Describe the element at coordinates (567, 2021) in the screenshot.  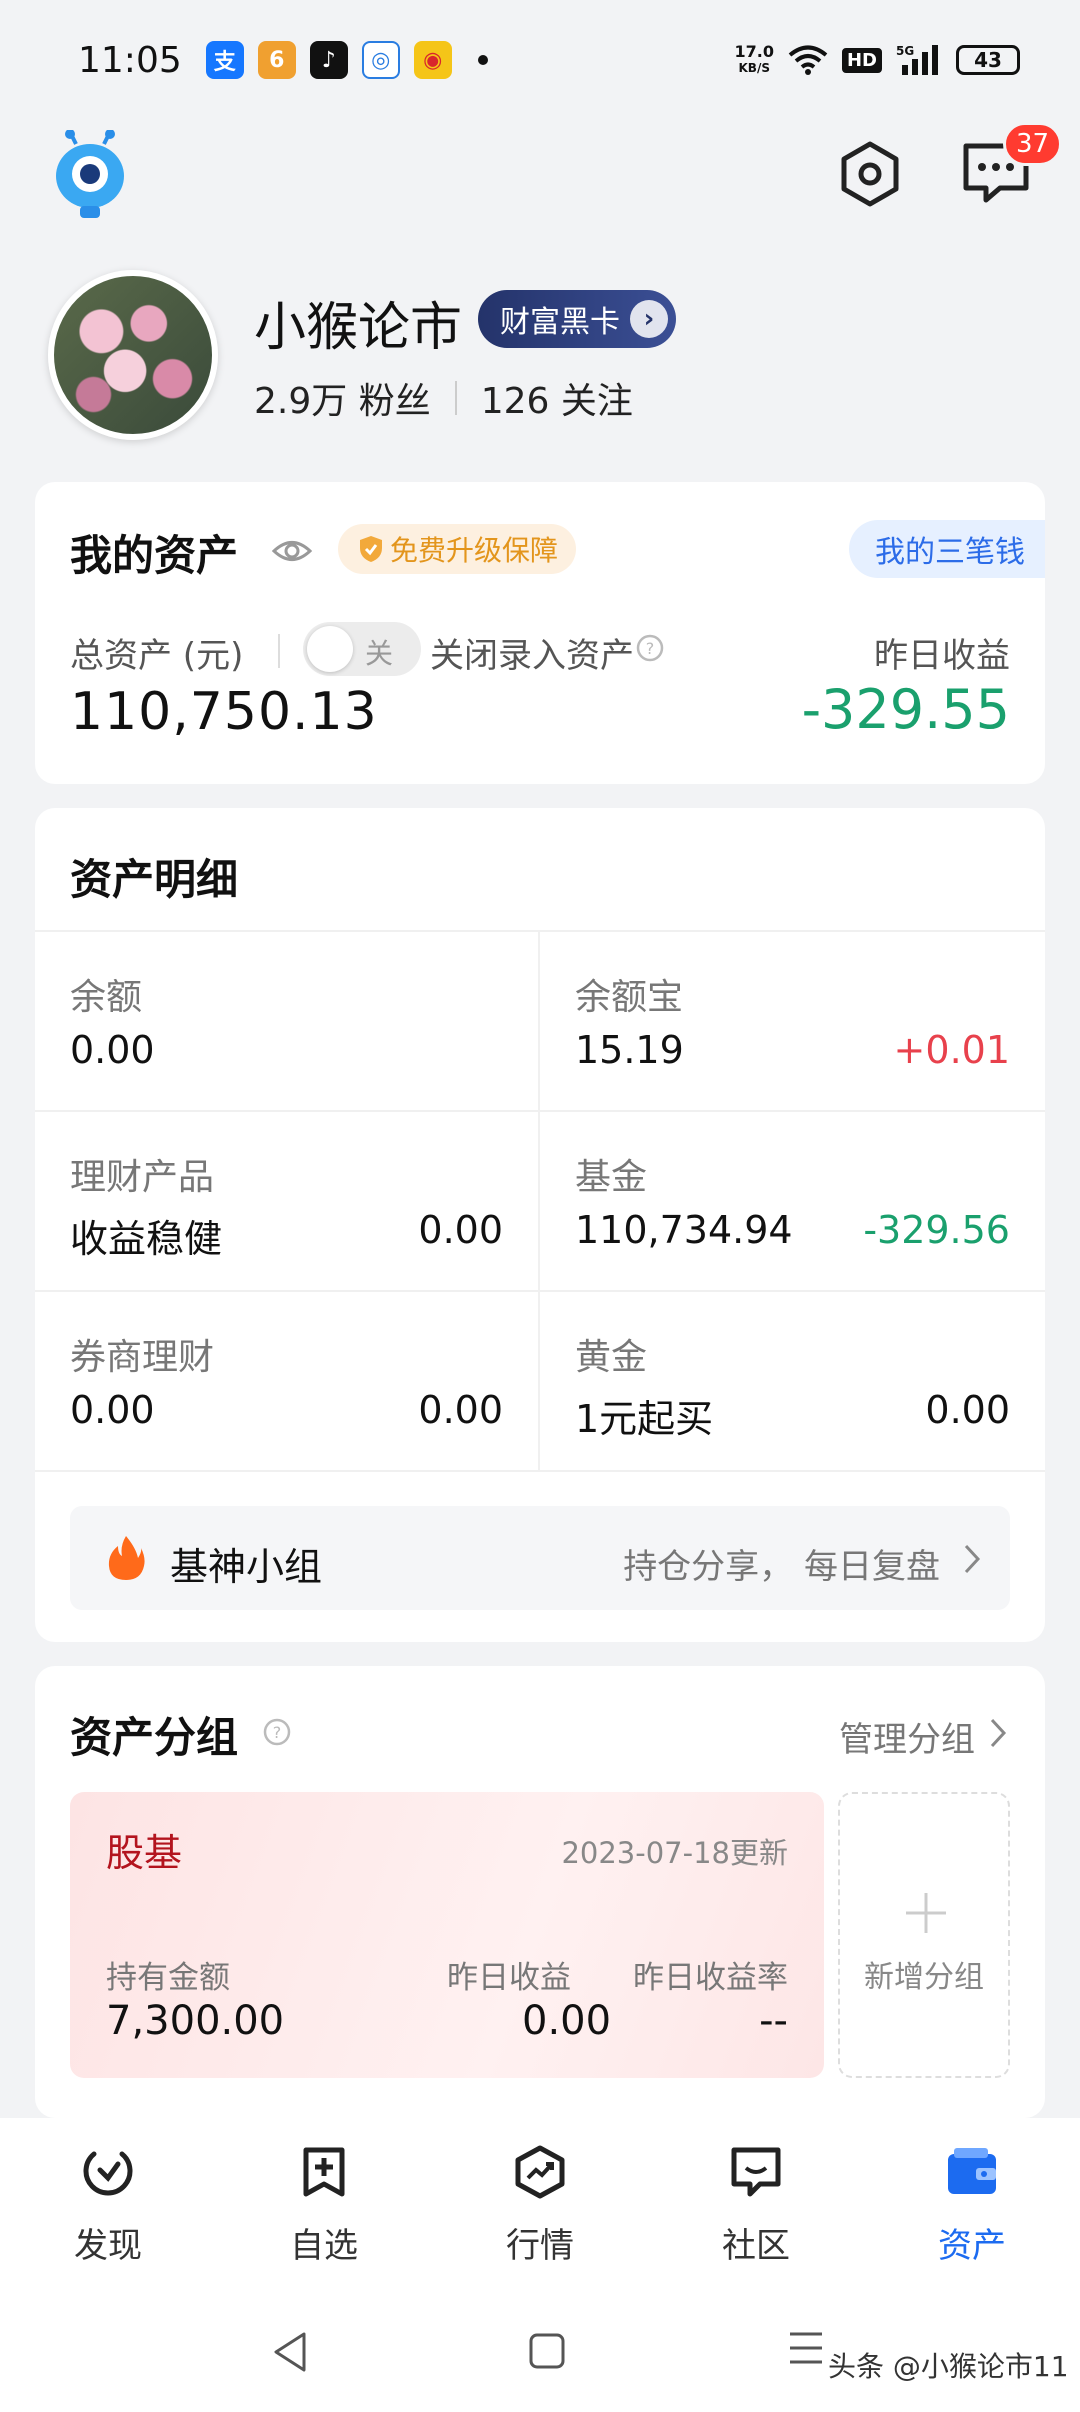
I see `group-yesterday-value: 0.00` at that location.